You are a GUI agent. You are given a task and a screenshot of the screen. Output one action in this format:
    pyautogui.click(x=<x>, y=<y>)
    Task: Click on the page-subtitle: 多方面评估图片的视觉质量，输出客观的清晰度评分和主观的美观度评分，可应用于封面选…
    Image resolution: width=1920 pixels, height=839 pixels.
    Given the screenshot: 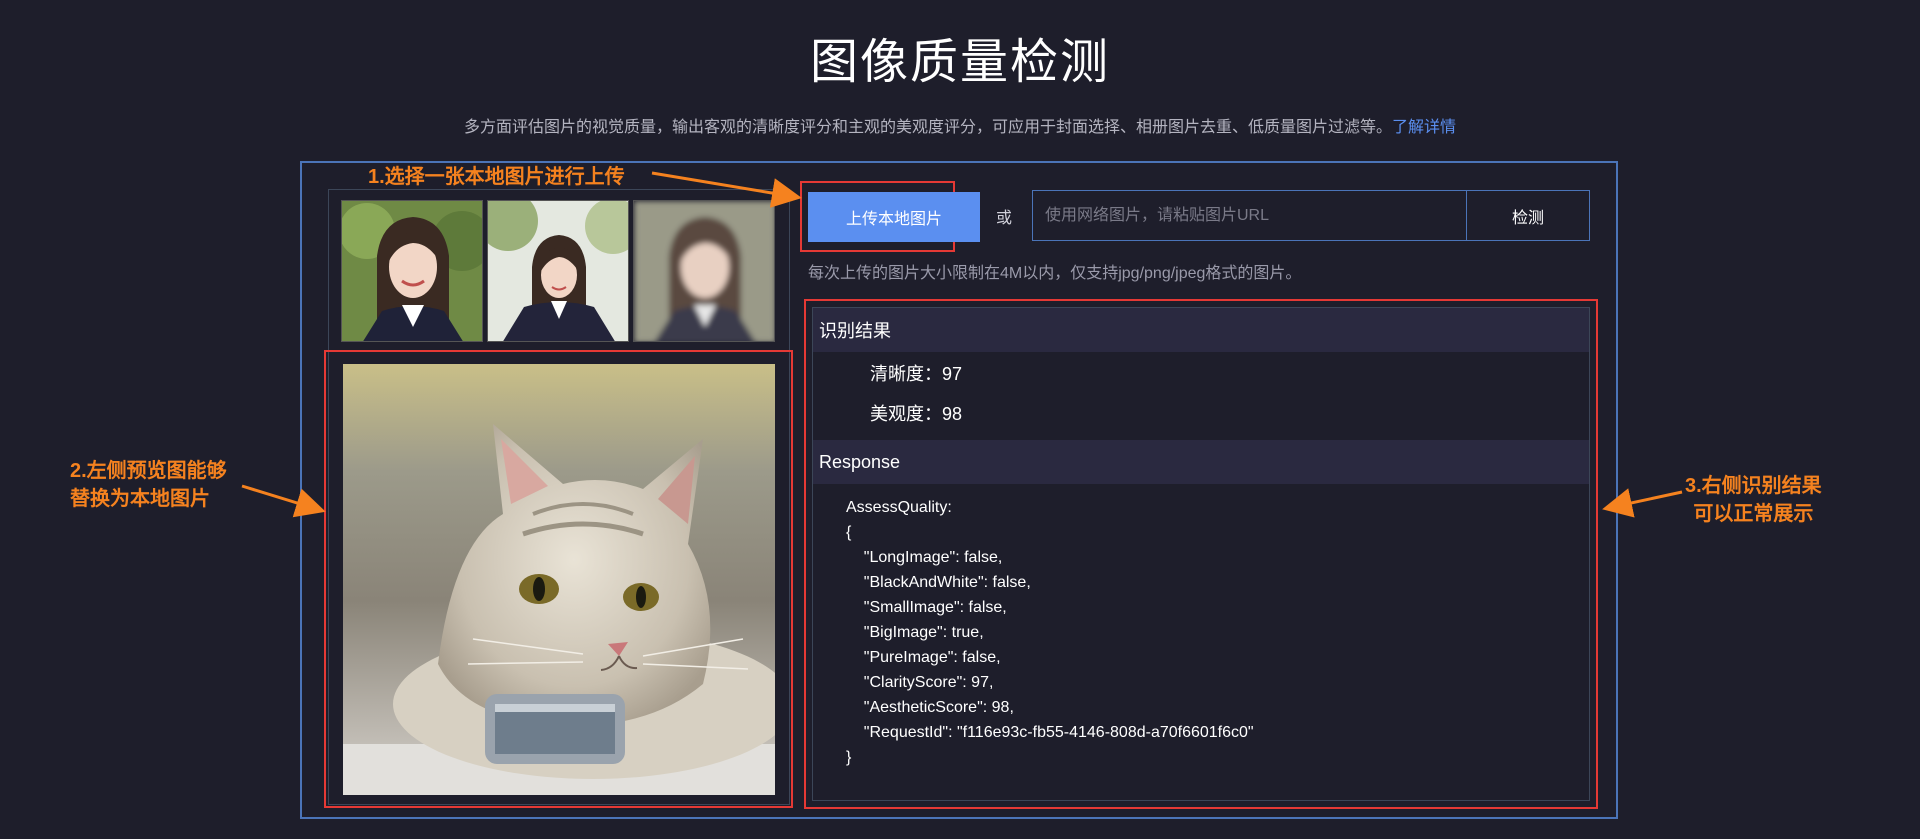 What is the action you would take?
    pyautogui.click(x=960, y=125)
    